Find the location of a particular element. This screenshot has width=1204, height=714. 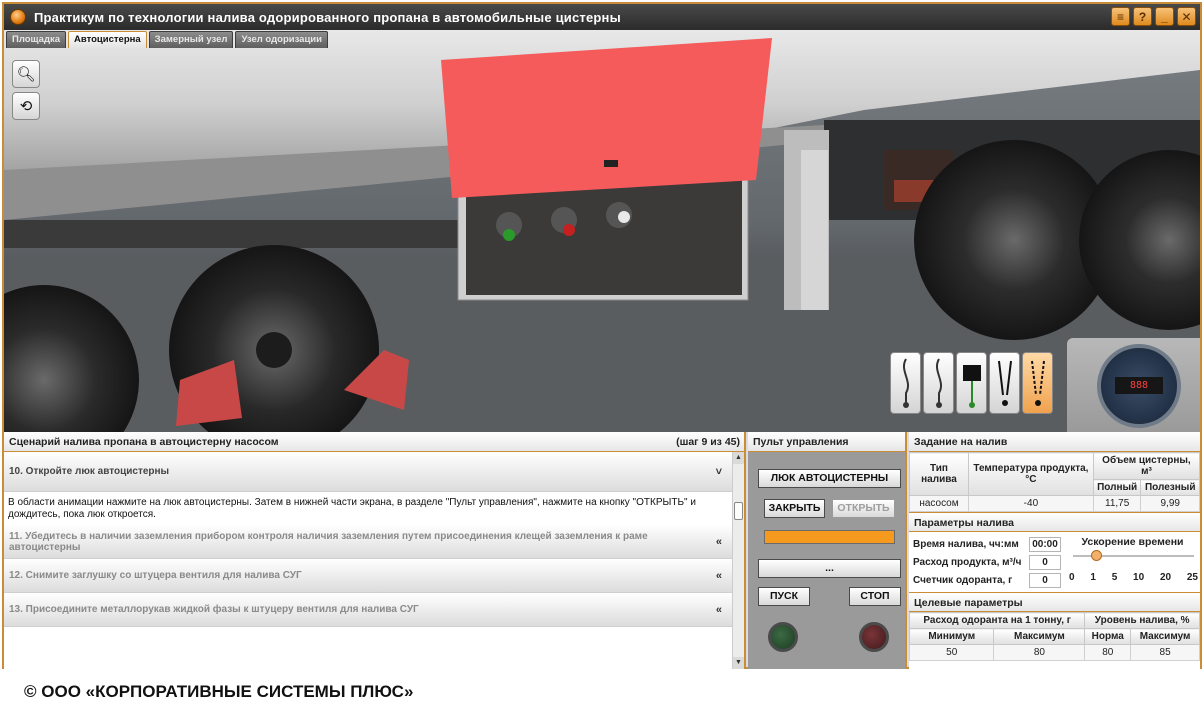

col-temp: Температура продукта, °С is located at coordinates (1030, 474).